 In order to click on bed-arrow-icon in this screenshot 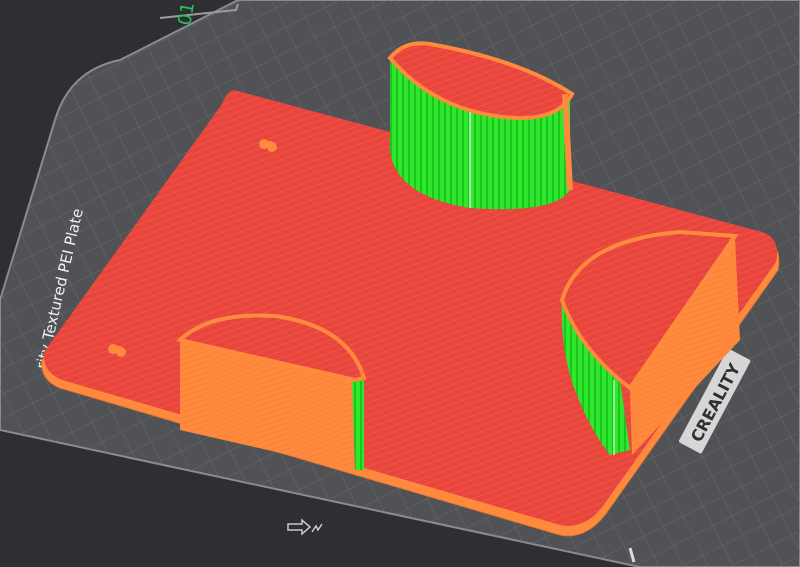, I will do `click(305, 527)`.